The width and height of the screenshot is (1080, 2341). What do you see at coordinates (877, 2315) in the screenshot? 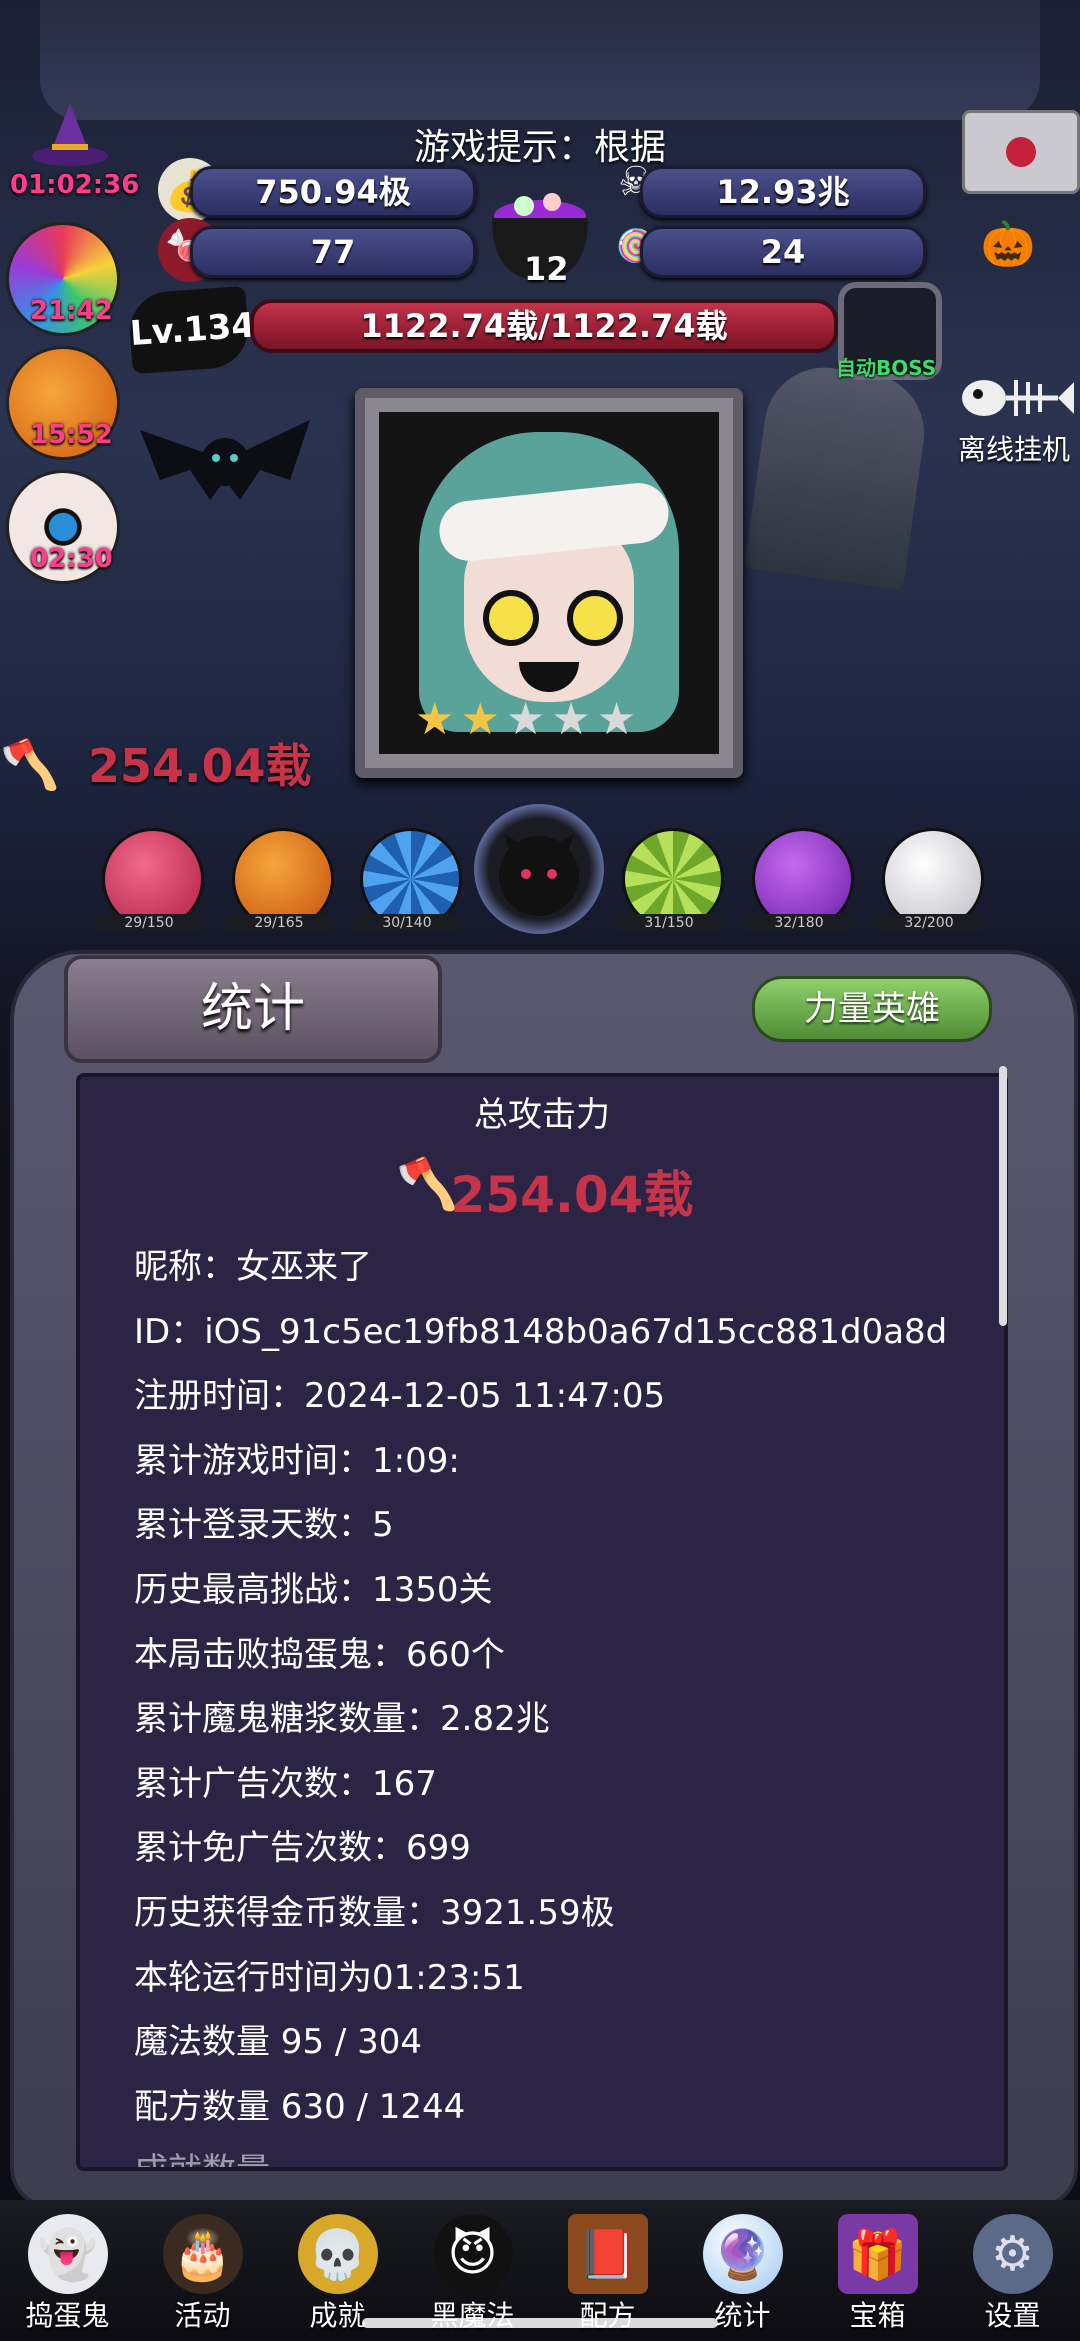
I see `nav-label: 宝箱` at bounding box center [877, 2315].